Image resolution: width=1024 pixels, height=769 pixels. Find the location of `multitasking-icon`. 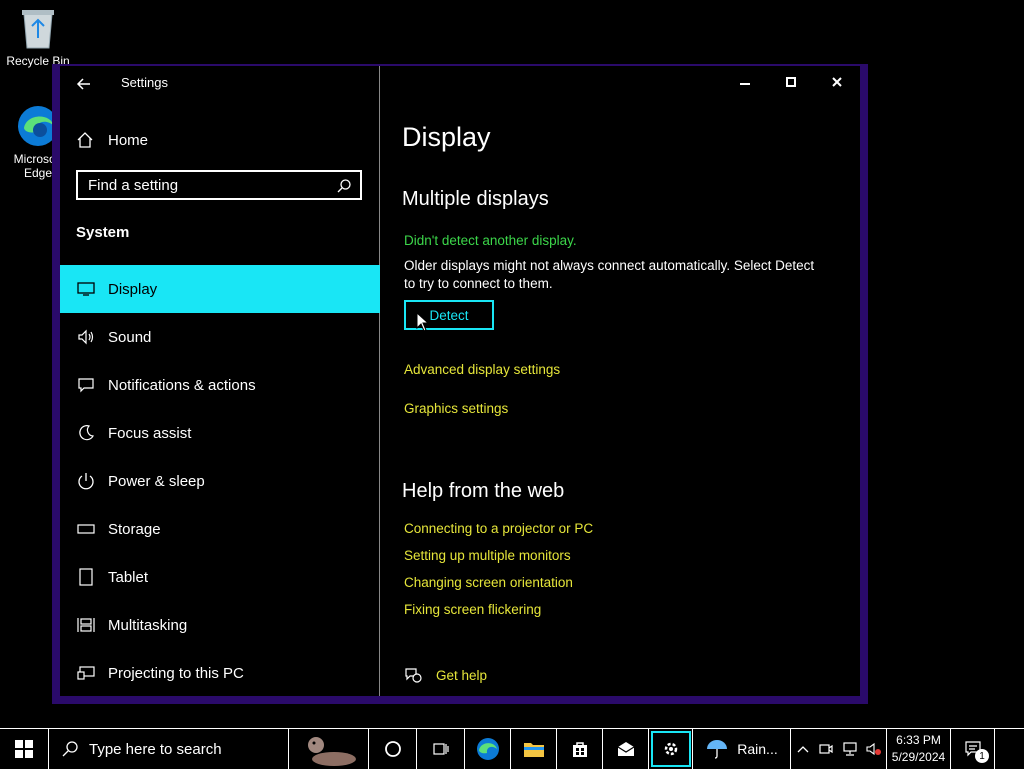

multitasking-icon is located at coordinates (86, 625).